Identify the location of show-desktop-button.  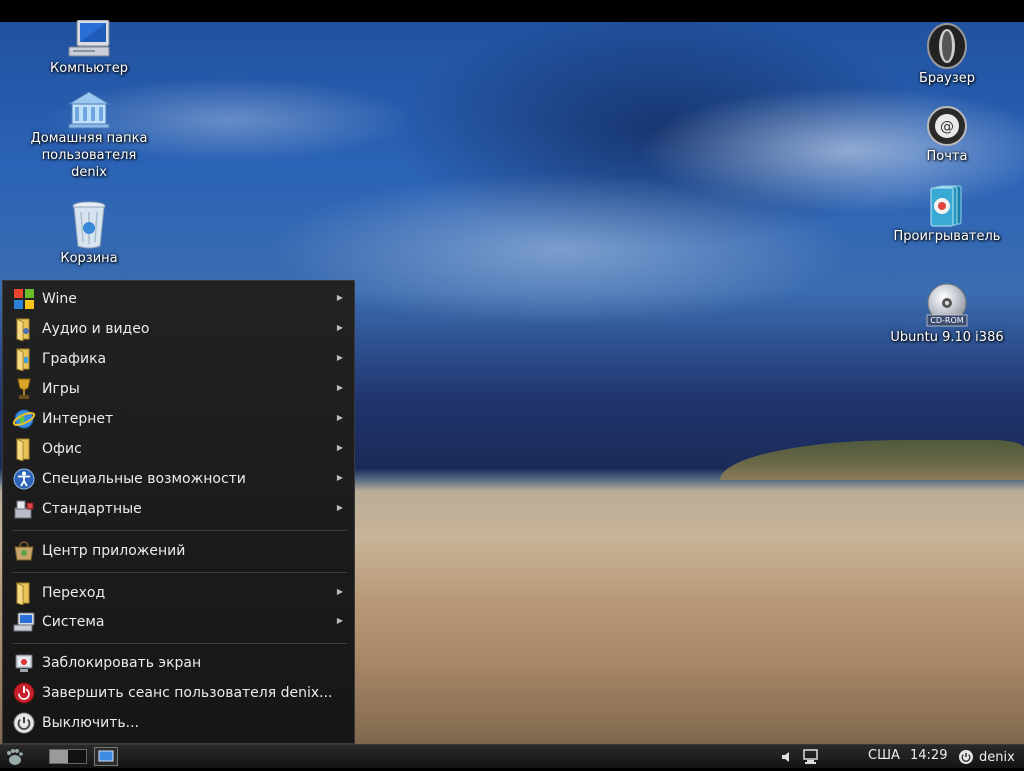
(106, 756).